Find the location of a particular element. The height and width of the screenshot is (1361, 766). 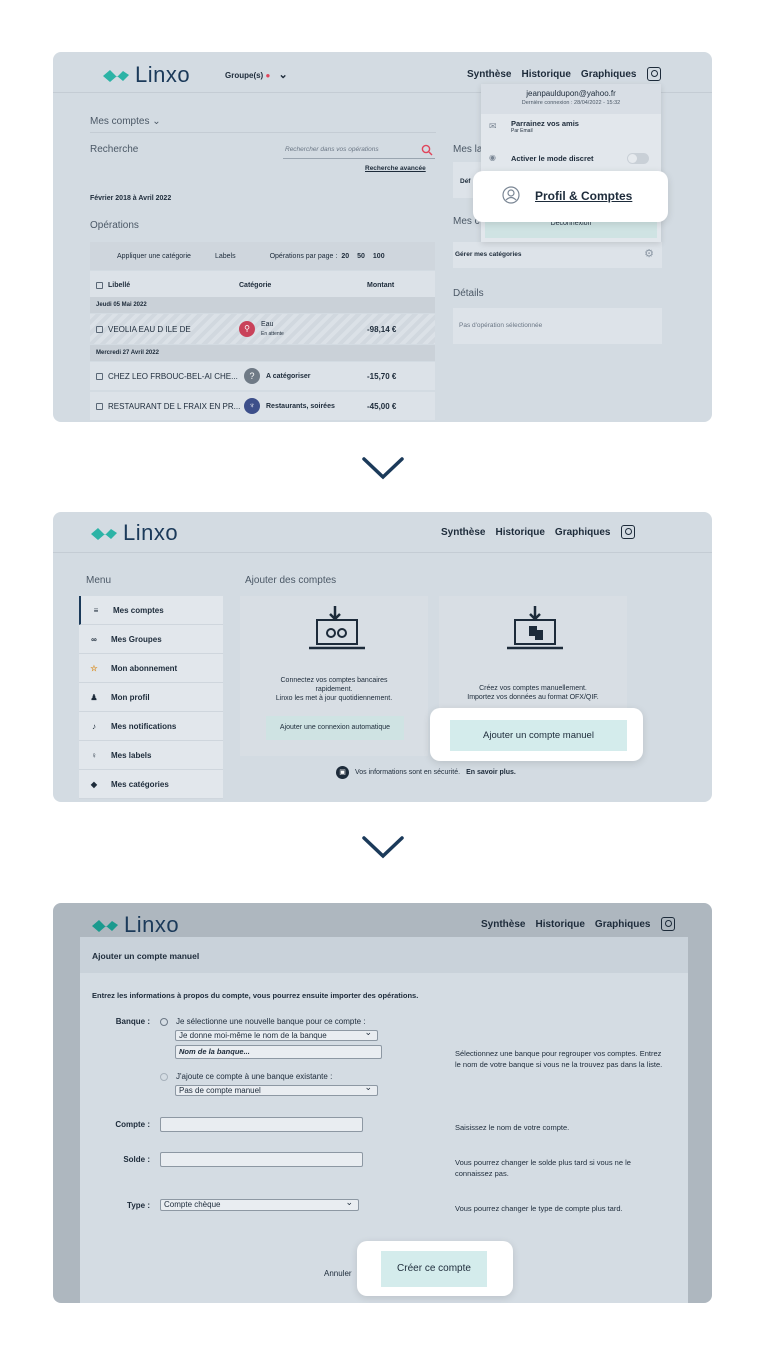

row-category: ⚲ Eau En attente is located at coordinates (303, 329).